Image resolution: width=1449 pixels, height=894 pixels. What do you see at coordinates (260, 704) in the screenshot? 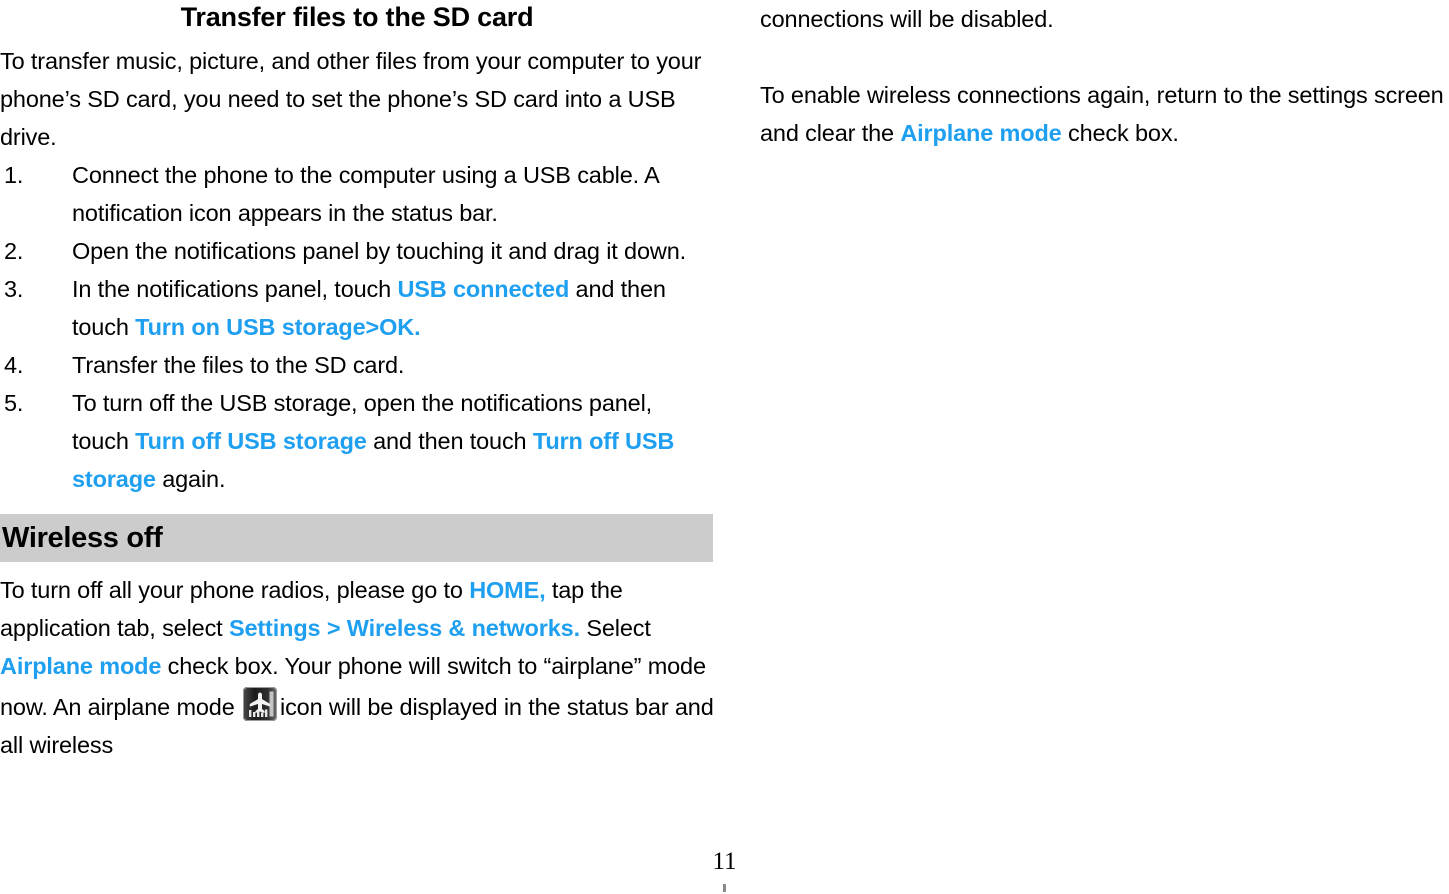
I see `airplane-mode-icon` at bounding box center [260, 704].